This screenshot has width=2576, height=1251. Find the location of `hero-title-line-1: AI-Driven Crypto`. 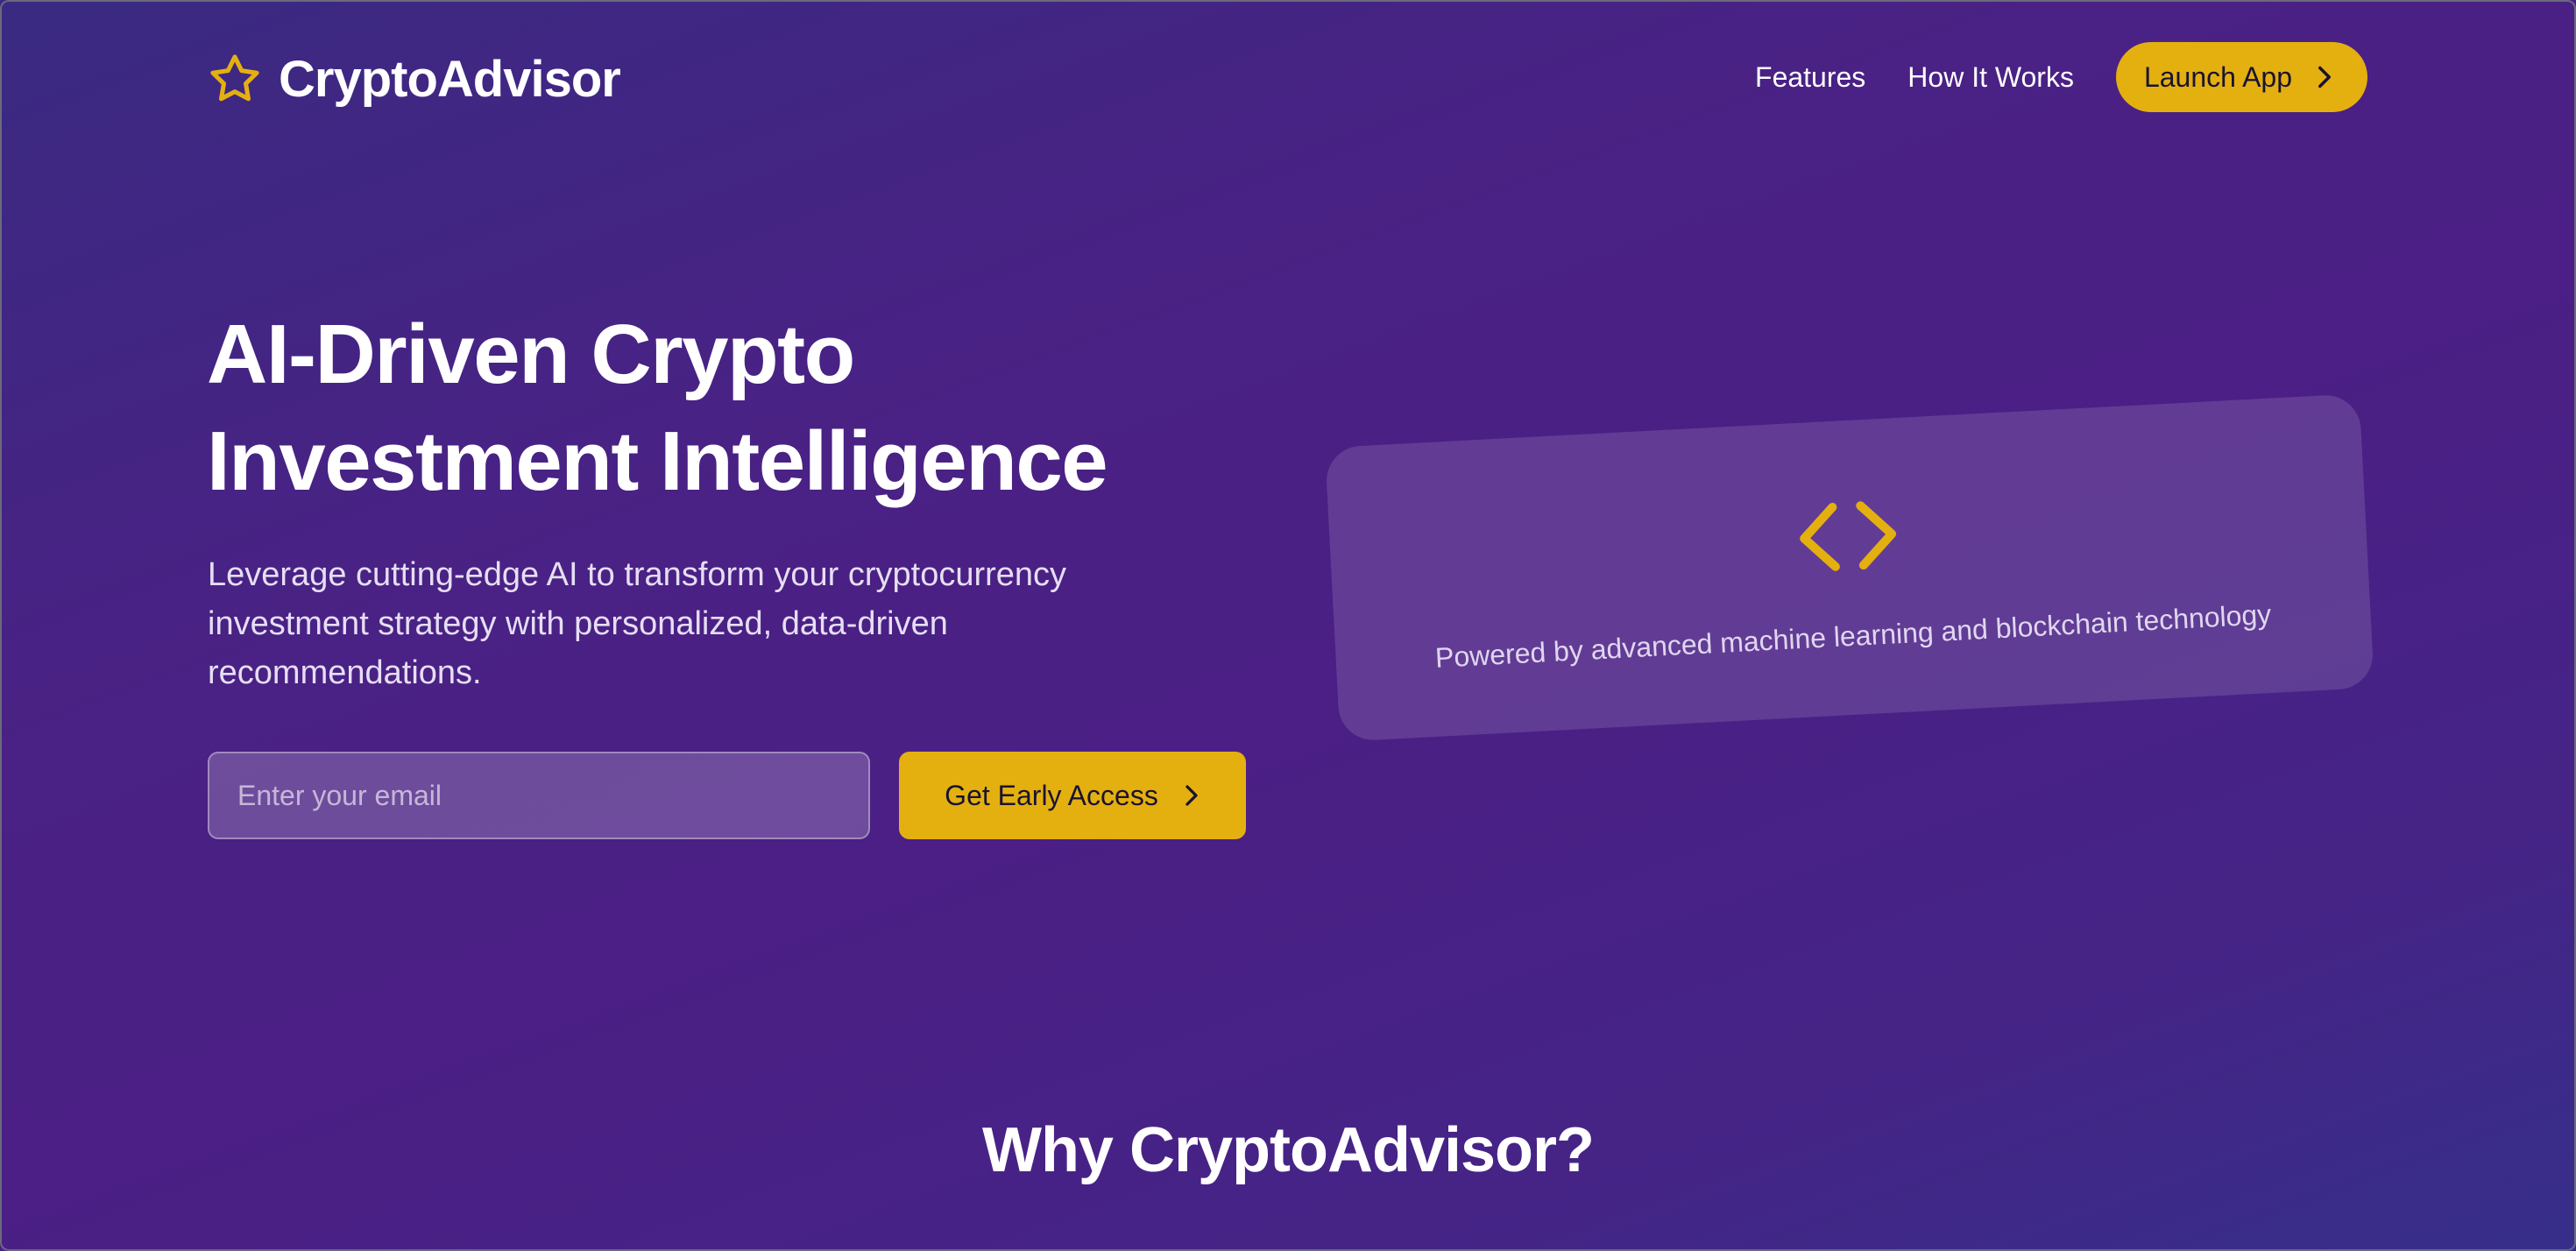

hero-title-line-1: AI-Driven Crypto is located at coordinates (531, 354).